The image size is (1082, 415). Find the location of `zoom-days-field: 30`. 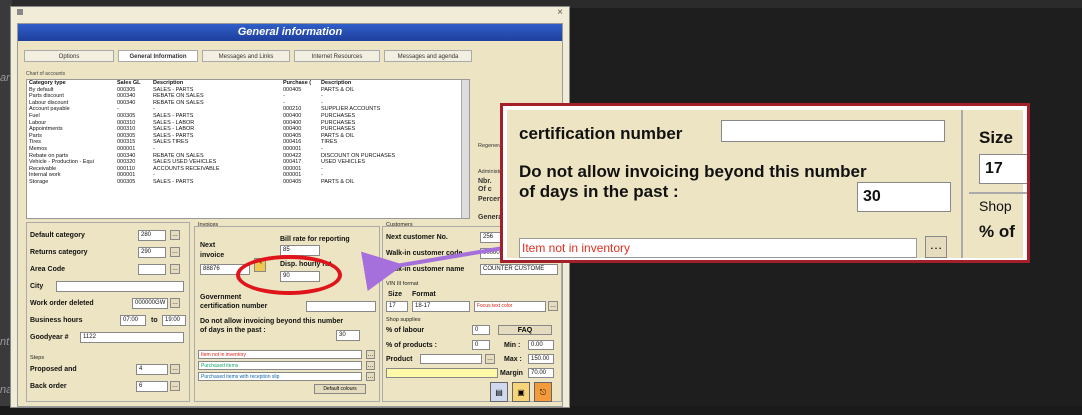

zoom-days-field: 30 is located at coordinates (904, 197).